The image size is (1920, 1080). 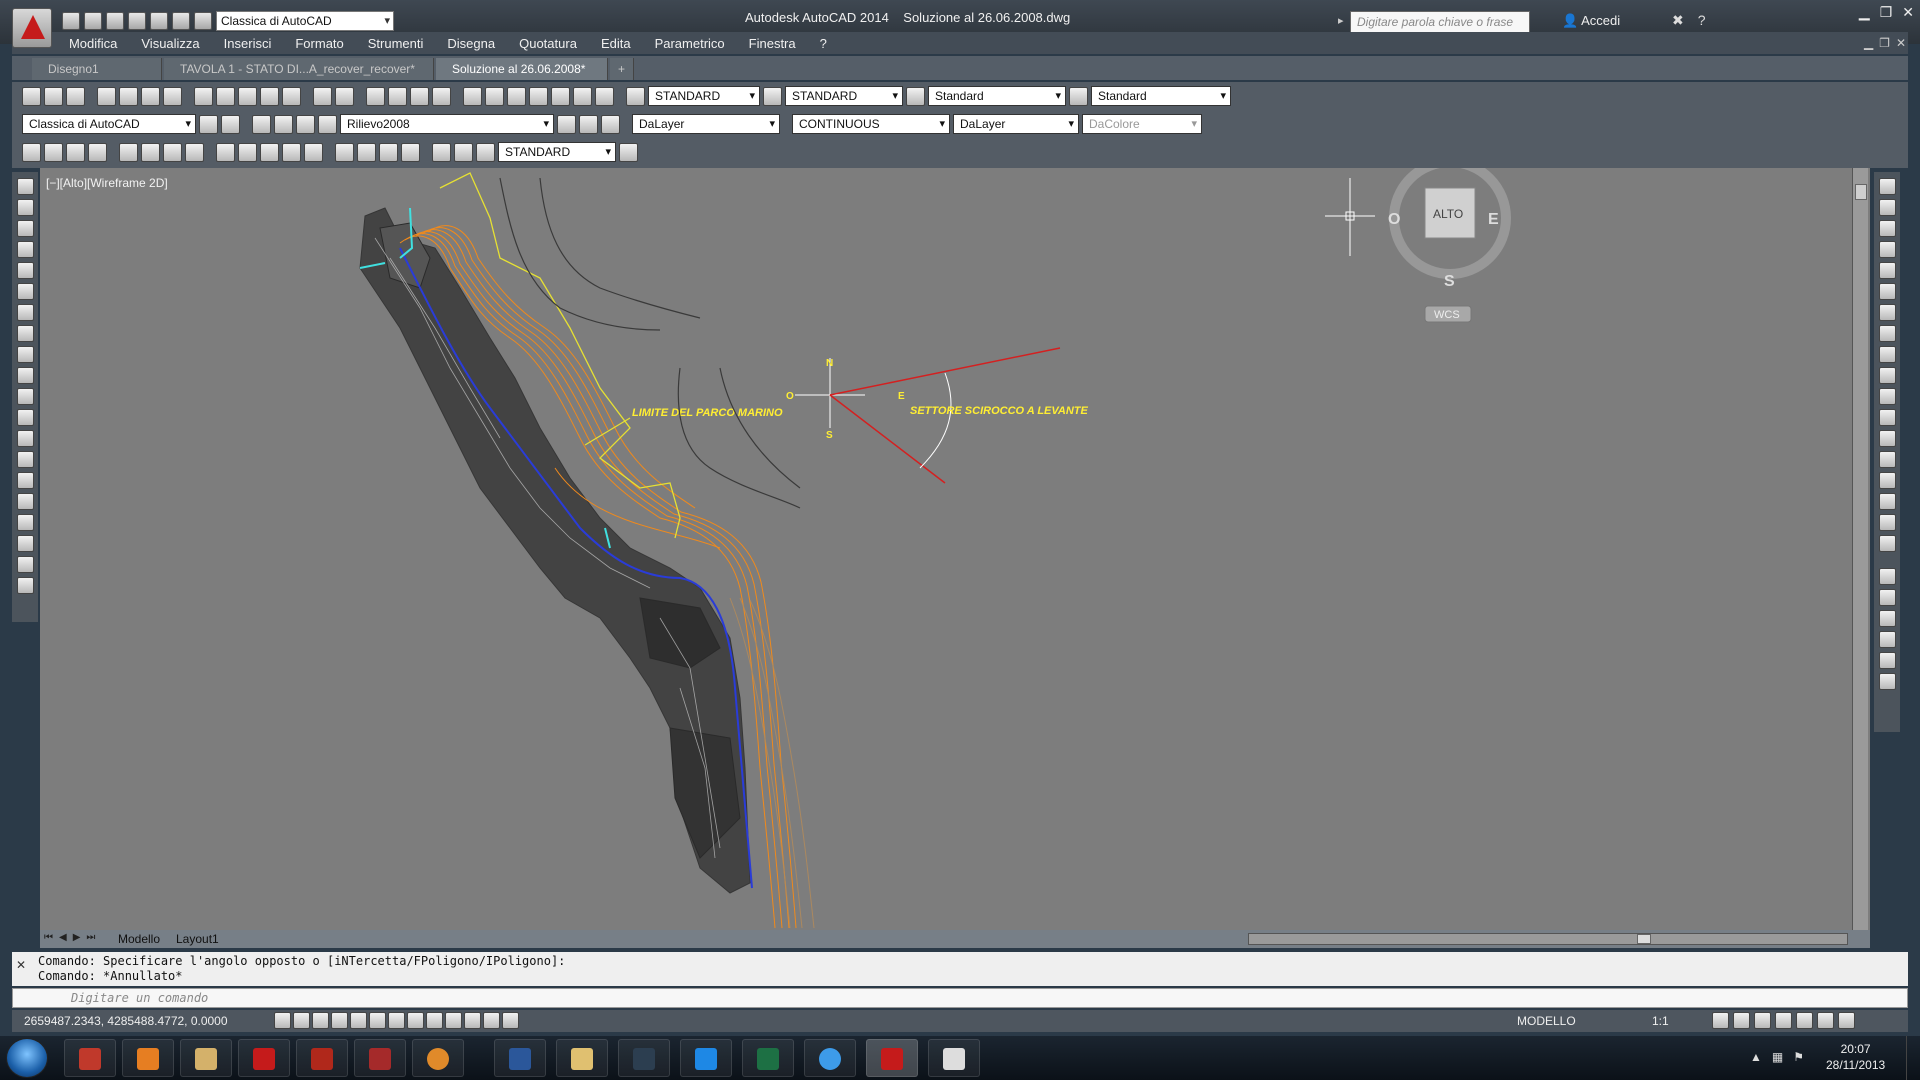 I want to click on aligned-dim-icon, so click(x=53, y=152).